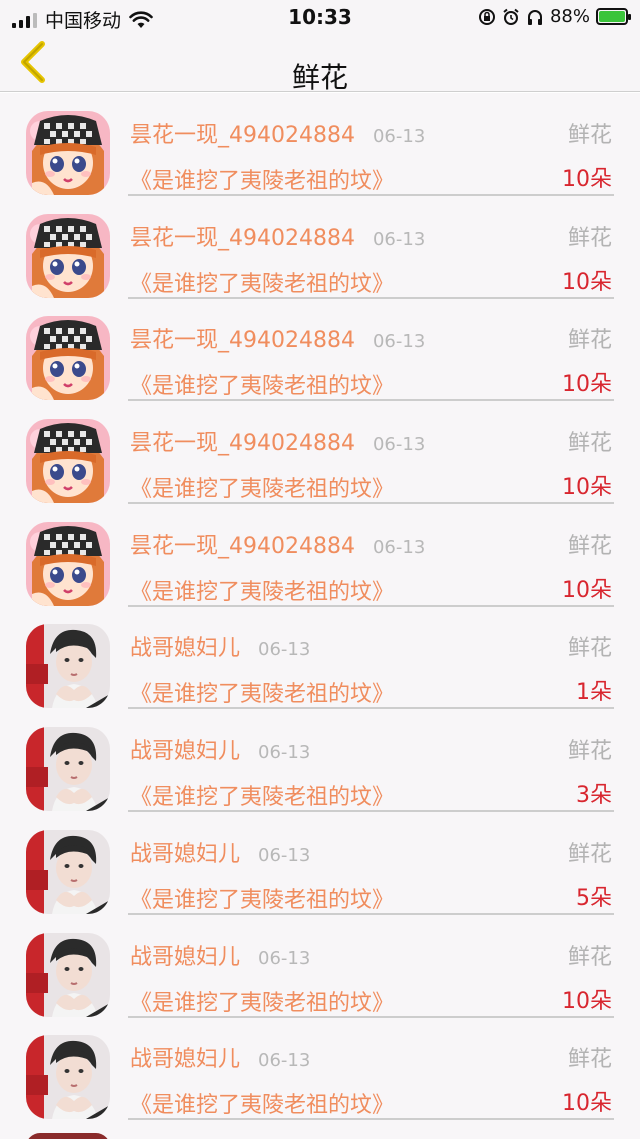  What do you see at coordinates (613, 16) in the screenshot?
I see `battery-icon` at bounding box center [613, 16].